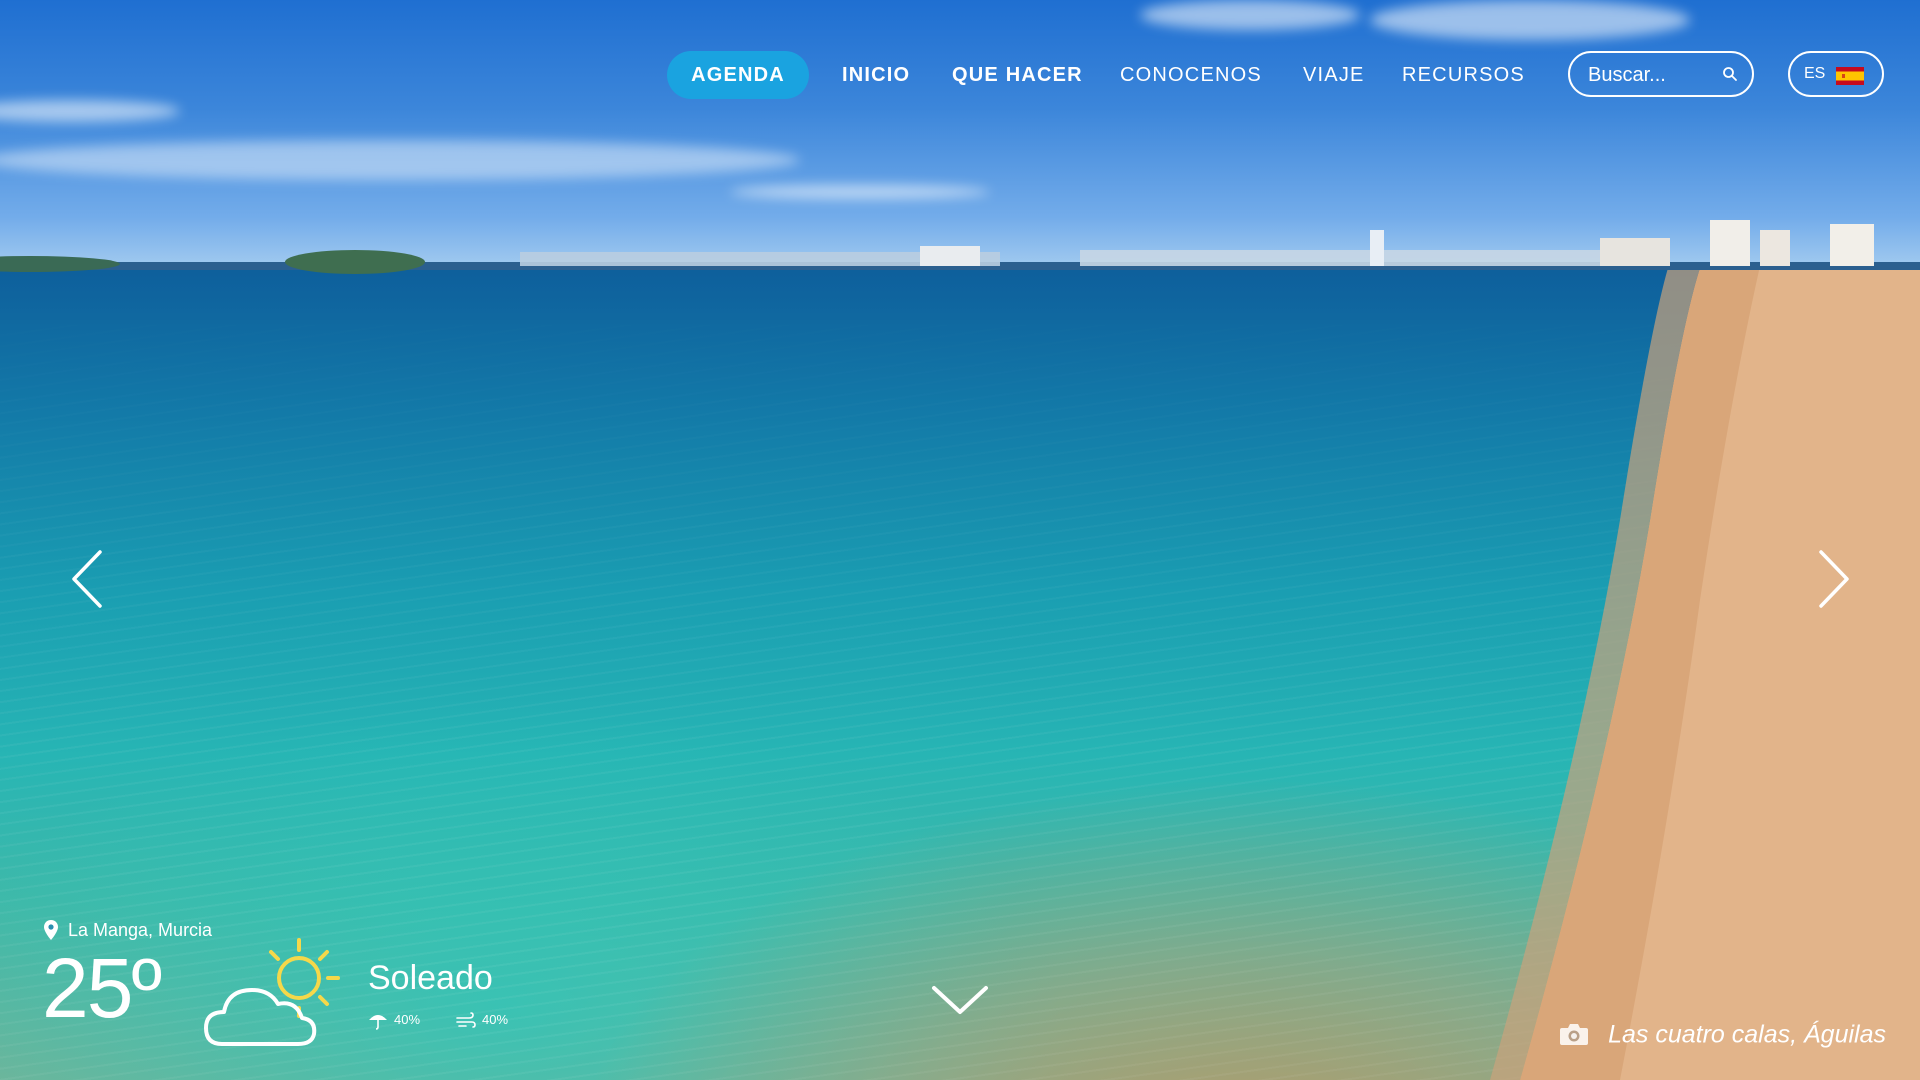 The width and height of the screenshot is (1920, 1080). Describe the element at coordinates (1463, 75) in the screenshot. I see `nav-item-recursos: RECURSOS` at that location.